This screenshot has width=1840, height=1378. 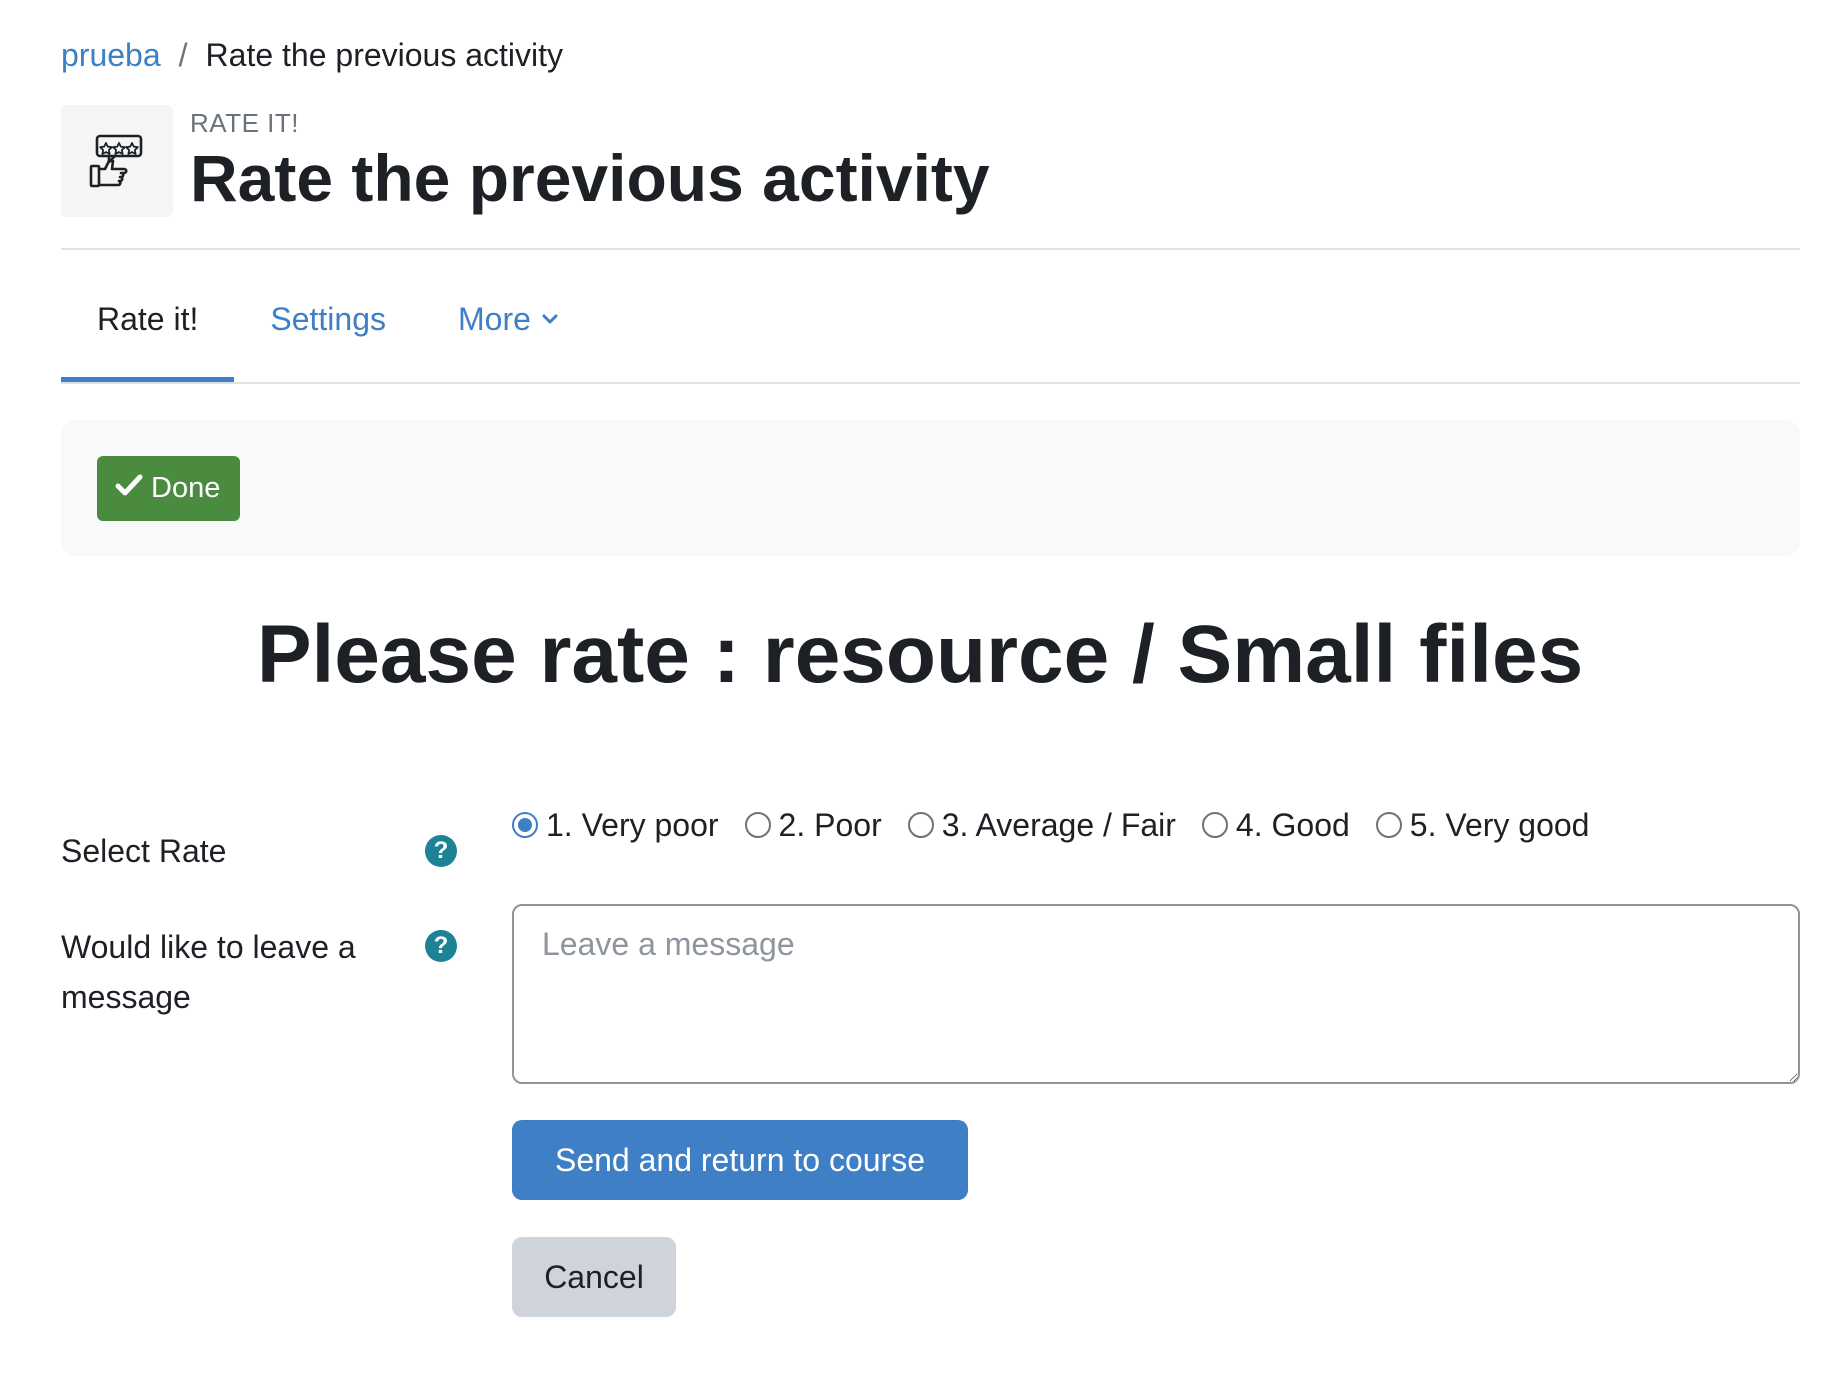 What do you see at coordinates (632, 824) in the screenshot?
I see `rate-option-label: 1. Very poor` at bounding box center [632, 824].